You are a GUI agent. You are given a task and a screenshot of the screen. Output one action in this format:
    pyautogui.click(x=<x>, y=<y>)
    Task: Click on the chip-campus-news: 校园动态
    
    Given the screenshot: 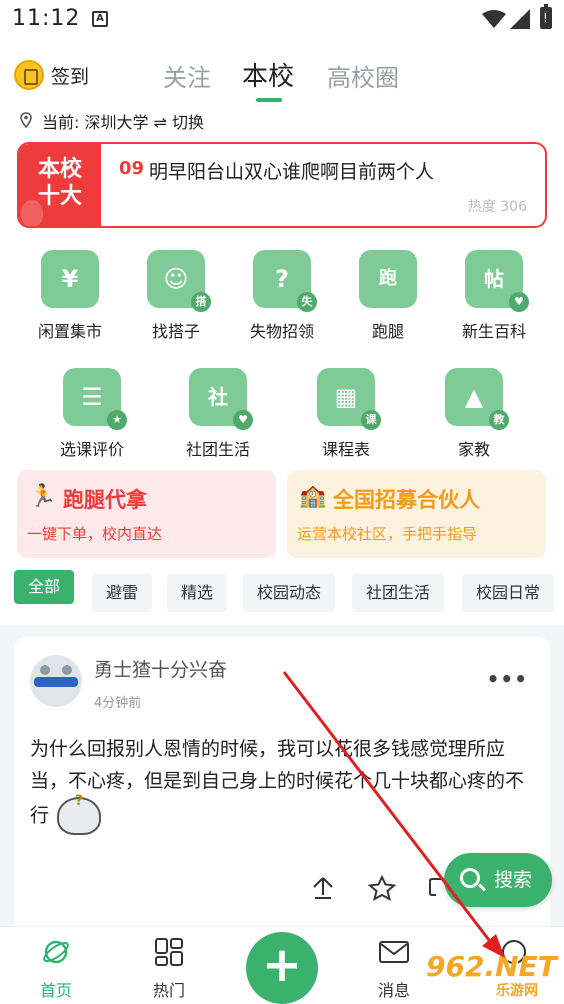 What is the action you would take?
    pyautogui.click(x=289, y=593)
    